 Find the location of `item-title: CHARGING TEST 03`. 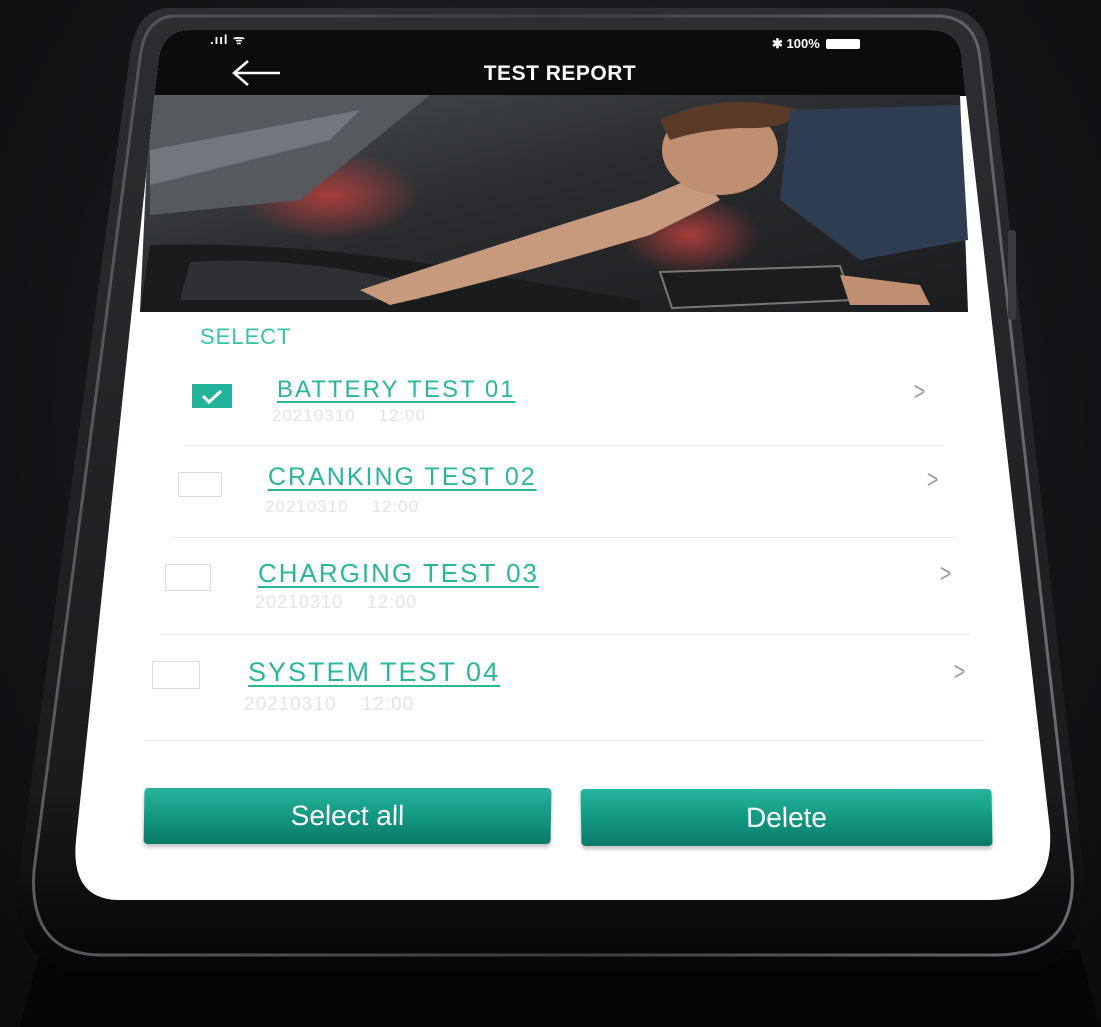

item-title: CHARGING TEST 03 is located at coordinates (398, 573).